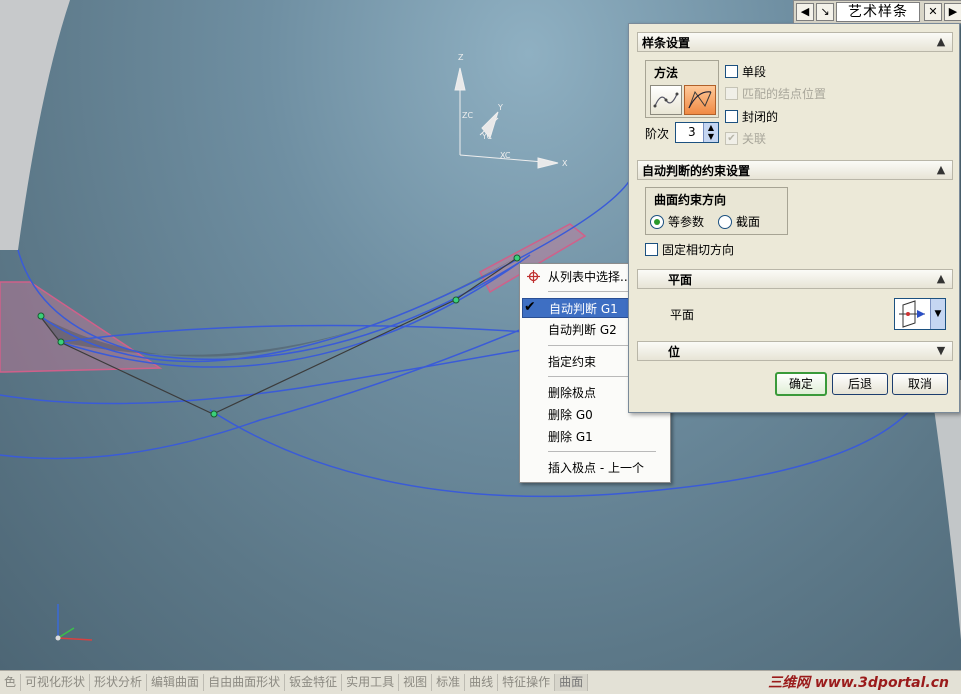 The height and width of the screenshot is (694, 961). What do you see at coordinates (486, 136) in the screenshot?
I see `axis-yc-label: YC` at bounding box center [486, 136].